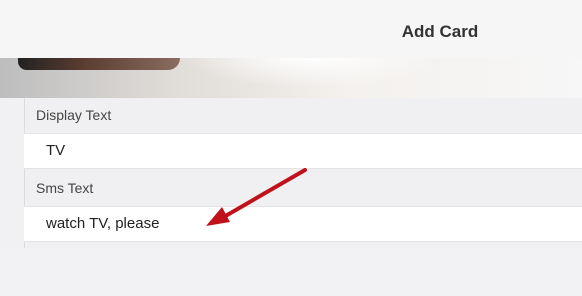 This screenshot has width=582, height=296. What do you see at coordinates (74, 115) in the screenshot?
I see `display-text-label: Display Text` at bounding box center [74, 115].